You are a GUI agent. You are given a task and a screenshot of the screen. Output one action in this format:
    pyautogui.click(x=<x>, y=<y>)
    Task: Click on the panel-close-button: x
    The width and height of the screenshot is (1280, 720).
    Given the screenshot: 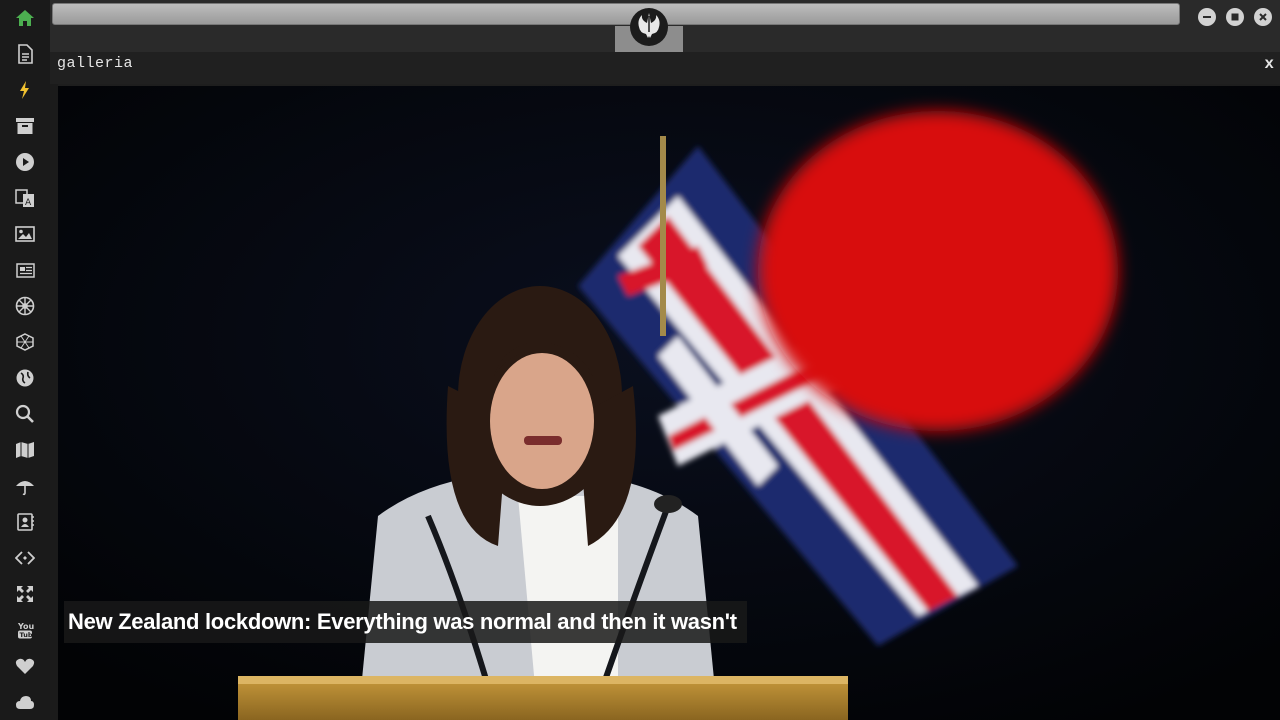 What is the action you would take?
    pyautogui.click(x=1269, y=64)
    